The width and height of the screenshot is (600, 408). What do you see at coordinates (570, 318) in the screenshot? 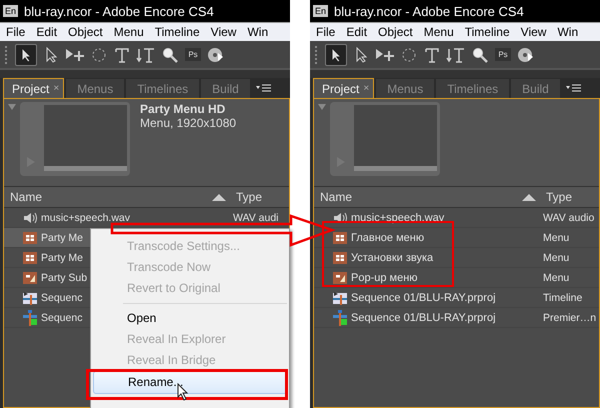
I see `item-type: Premier…n` at bounding box center [570, 318].